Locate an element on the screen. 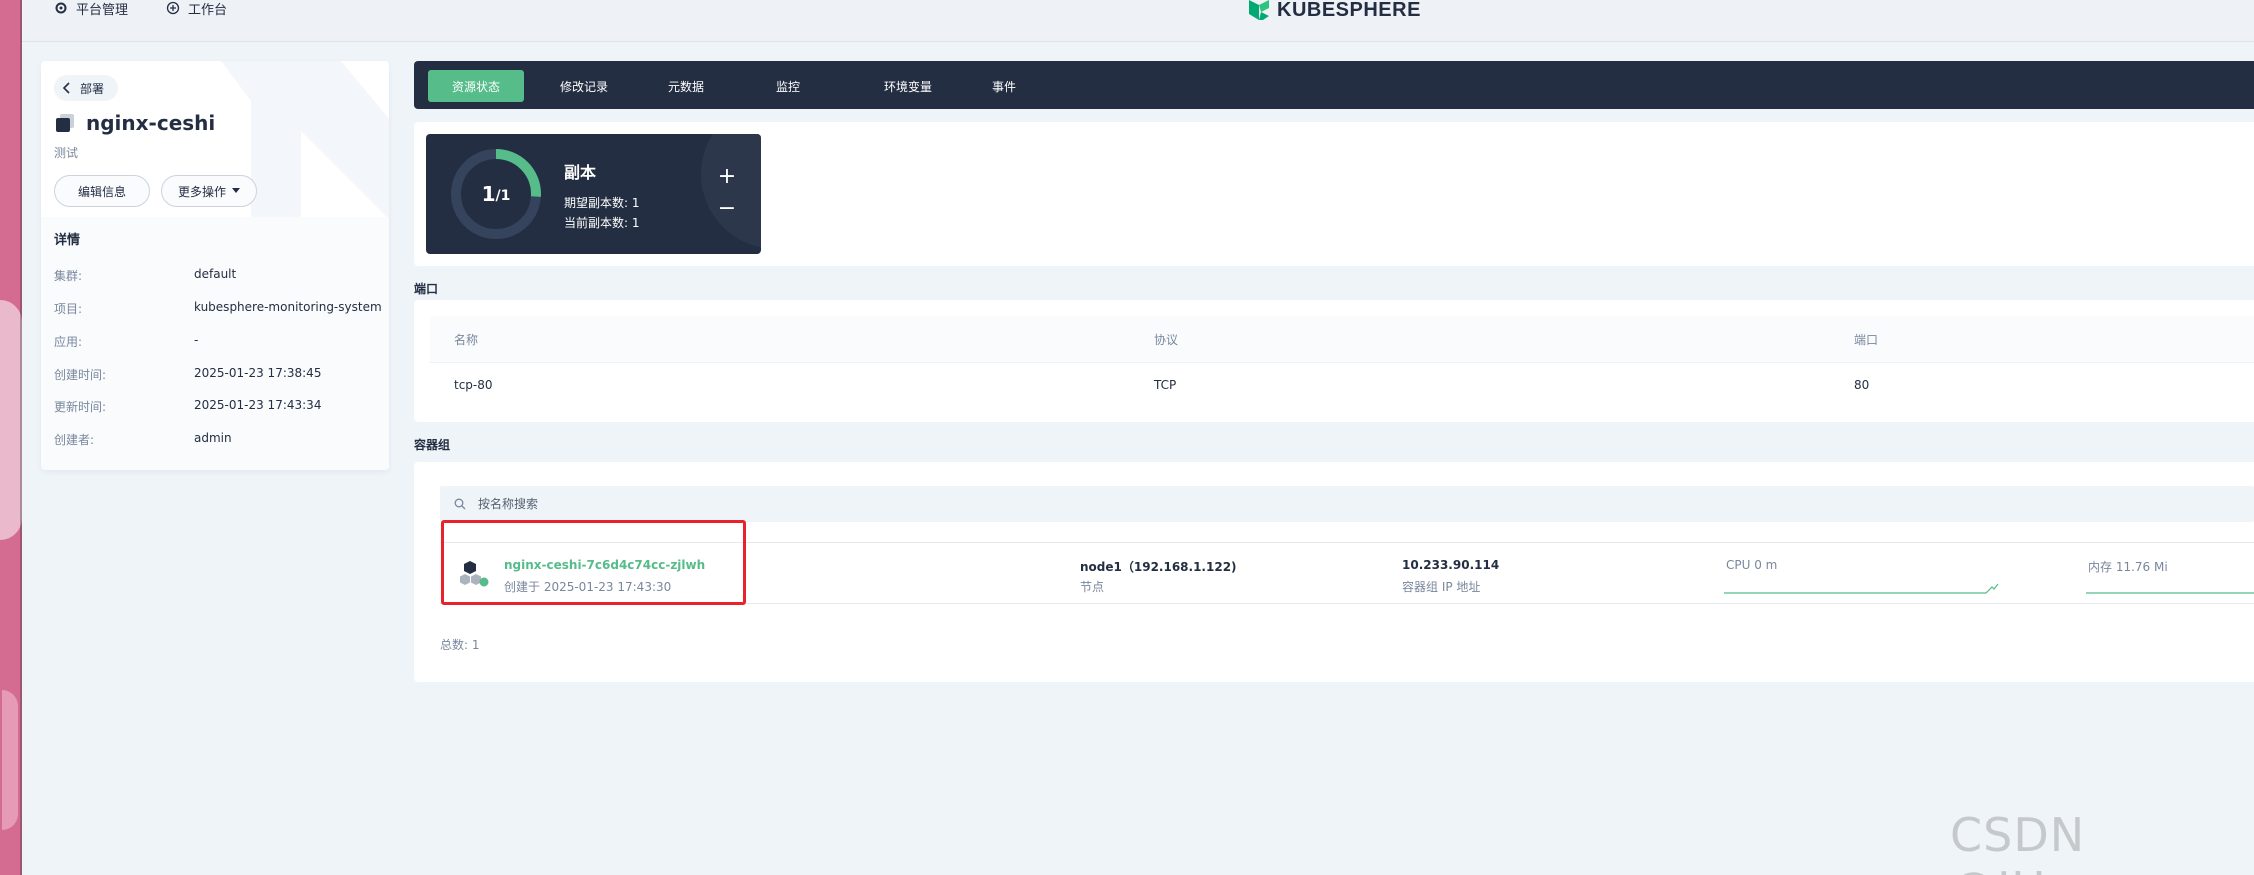 This screenshot has width=2254, height=875. more-actions-button: 更多操作 is located at coordinates (209, 191).